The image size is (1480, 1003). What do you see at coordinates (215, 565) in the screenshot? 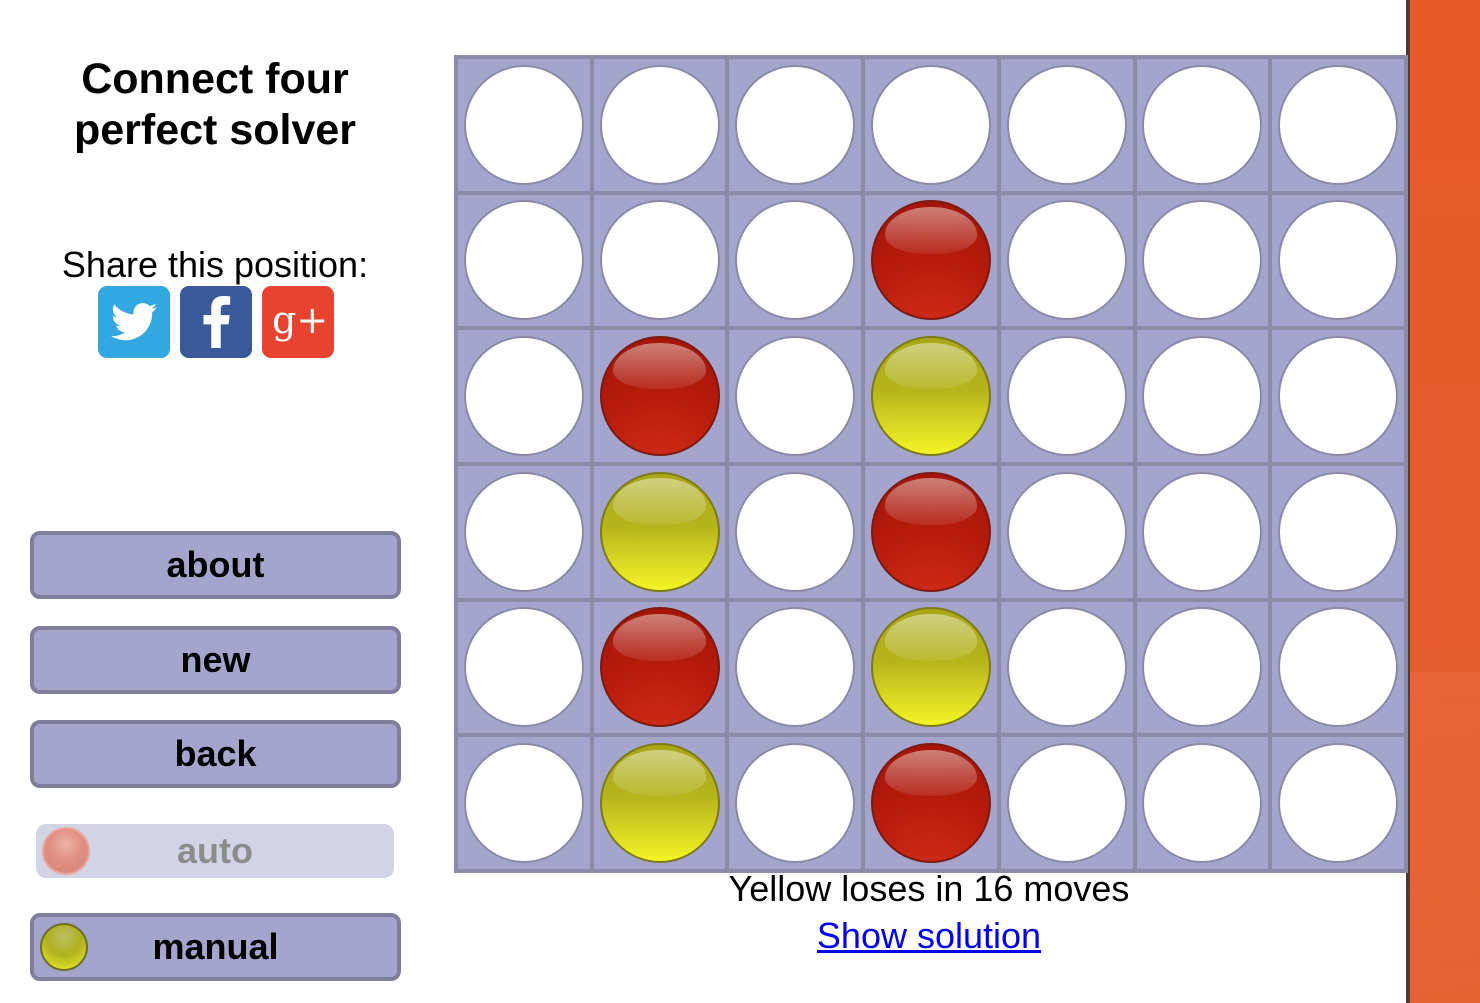
I see `about-button: about` at bounding box center [215, 565].